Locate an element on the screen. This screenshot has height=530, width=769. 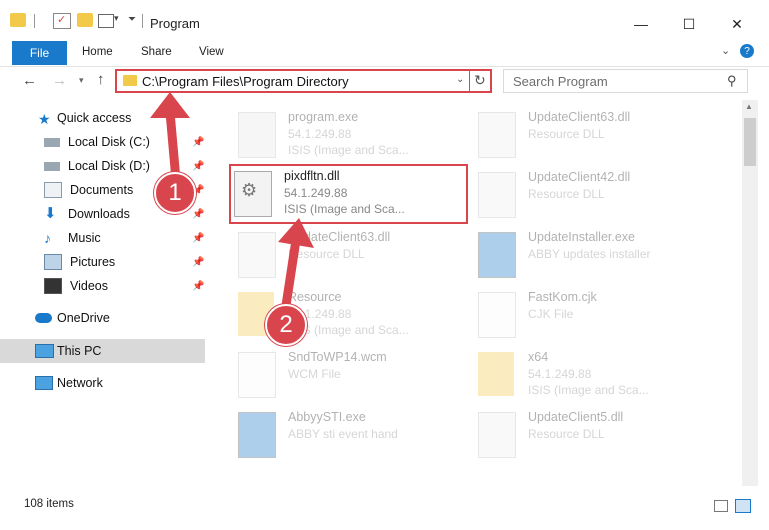
status-item-count: 108 items is located at coordinates (49, 504).